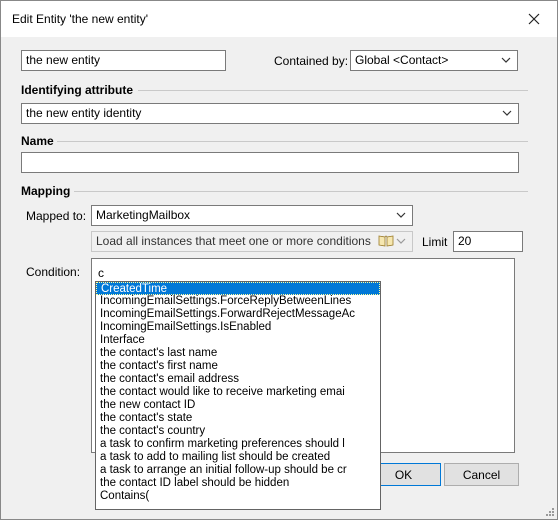  What do you see at coordinates (238, 405) in the screenshot?
I see `autocomplete-item: the new contact ID` at bounding box center [238, 405].